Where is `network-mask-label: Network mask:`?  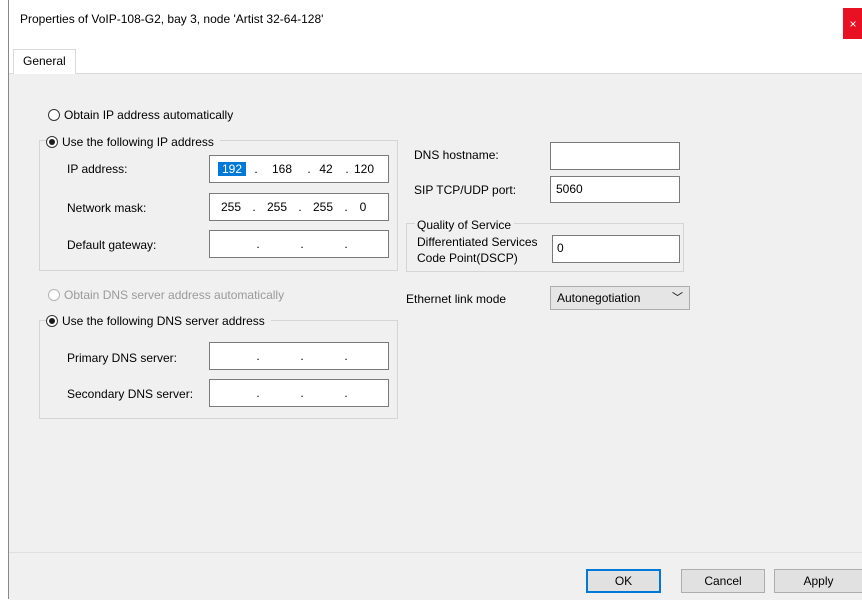 network-mask-label: Network mask: is located at coordinates (107, 208).